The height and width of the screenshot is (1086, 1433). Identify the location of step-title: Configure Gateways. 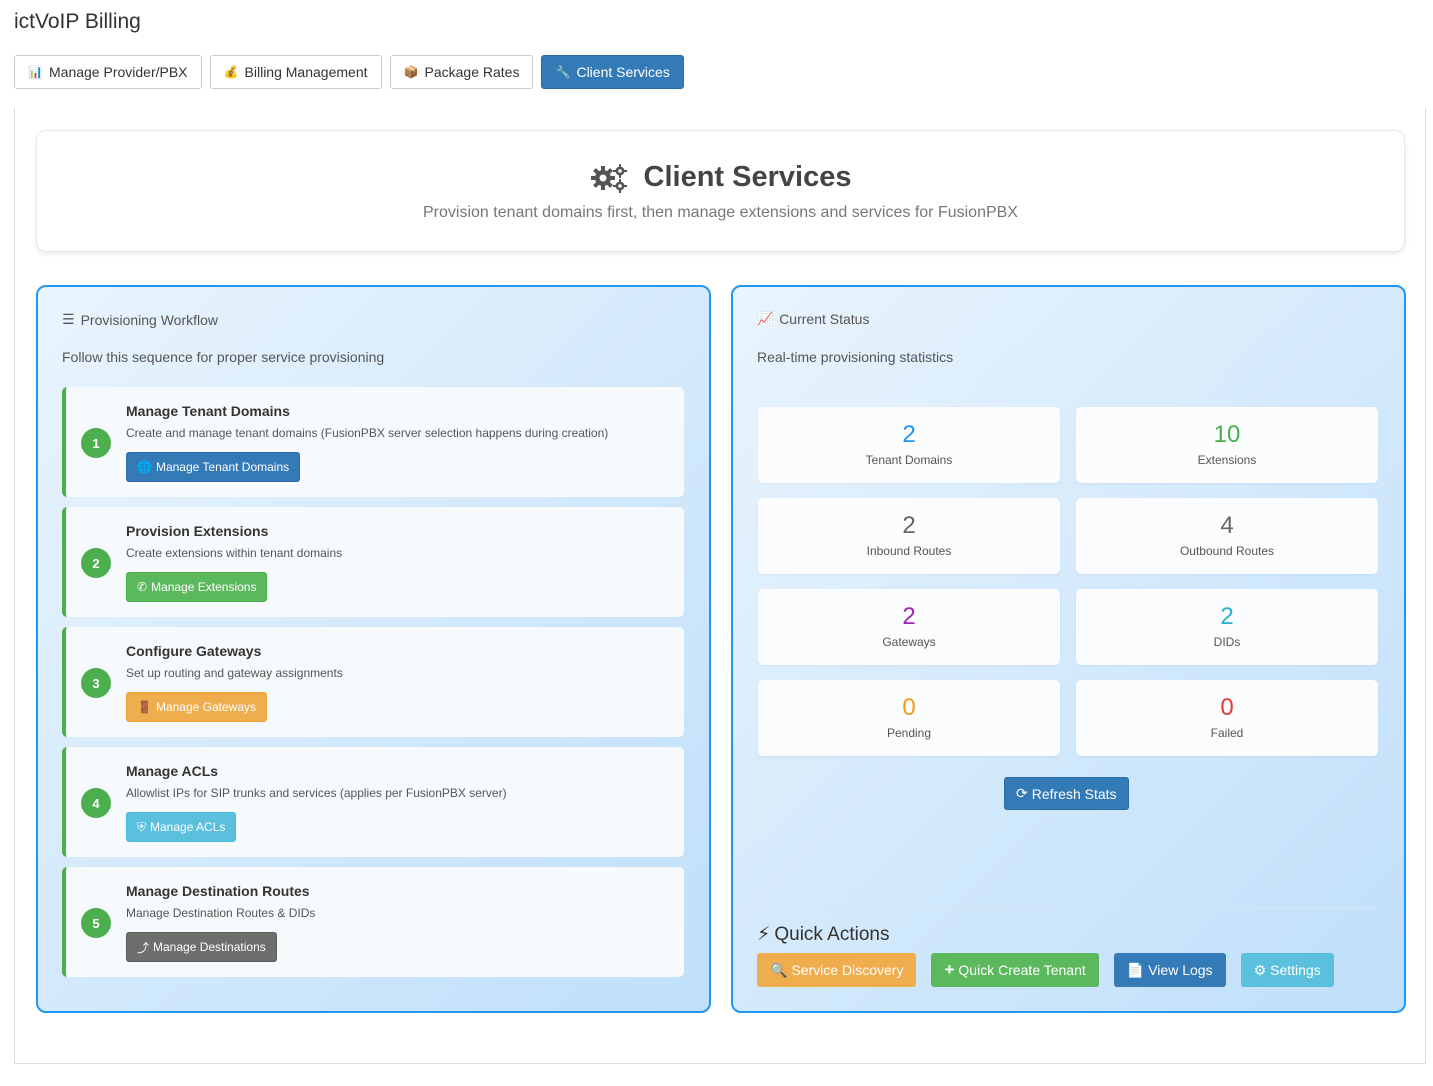
(194, 651).